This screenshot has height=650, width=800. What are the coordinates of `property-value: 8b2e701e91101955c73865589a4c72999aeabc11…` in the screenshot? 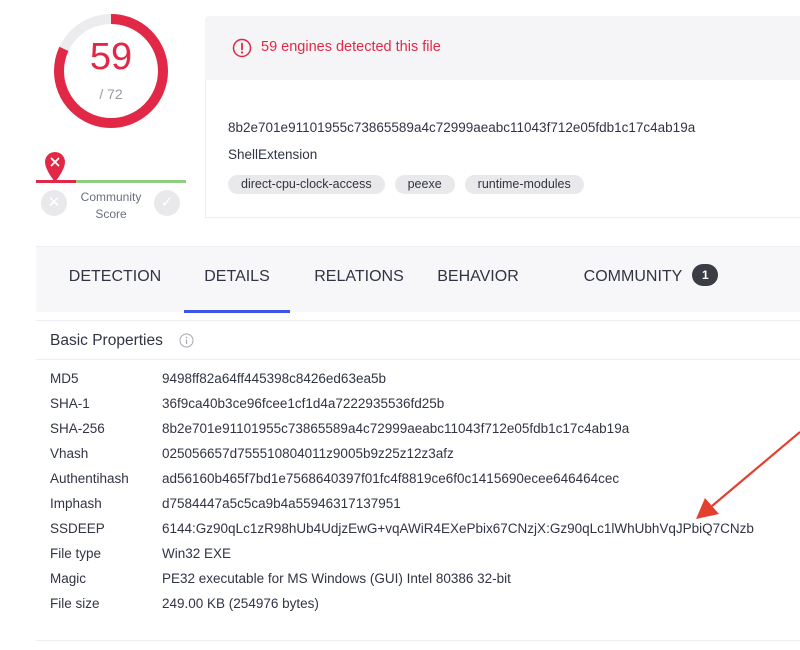 It's located at (396, 428).